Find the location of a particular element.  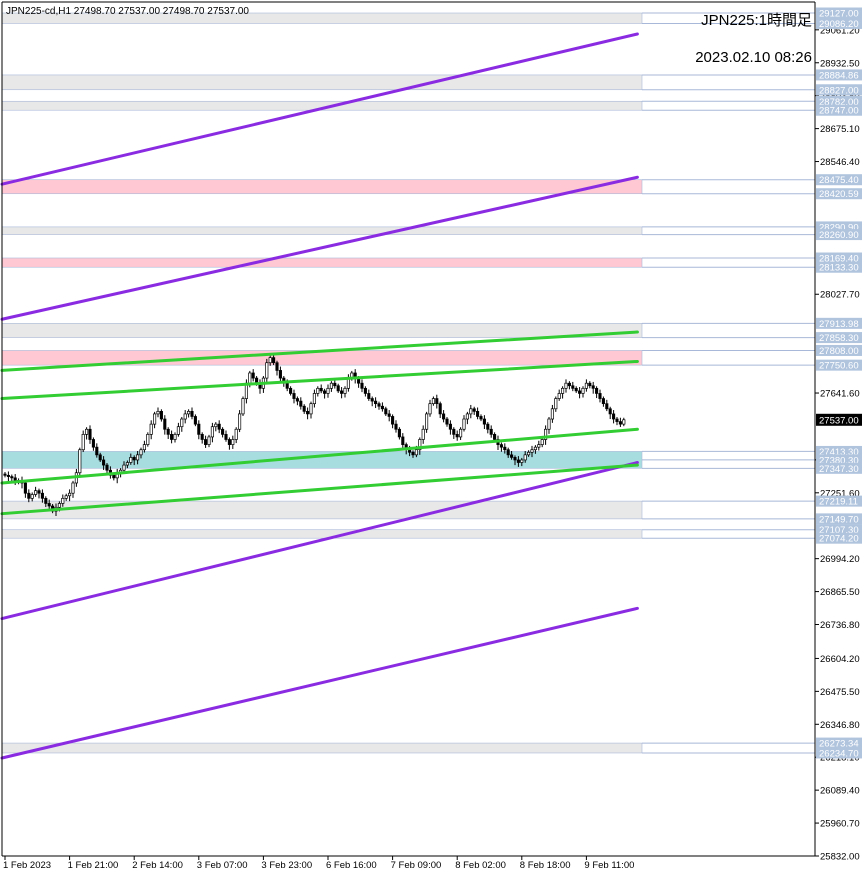

level-label: 28747.00 is located at coordinates (839, 111).